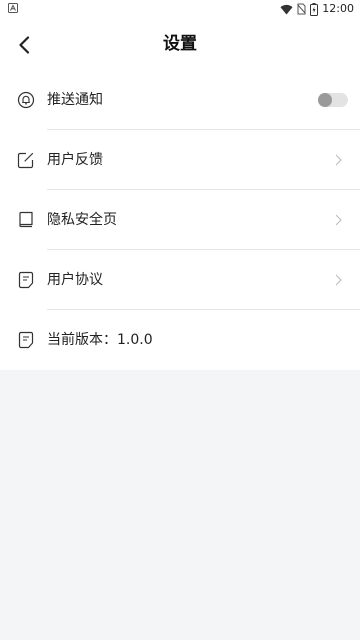 This screenshot has width=360, height=640. I want to click on page-title: 设置, so click(180, 44).